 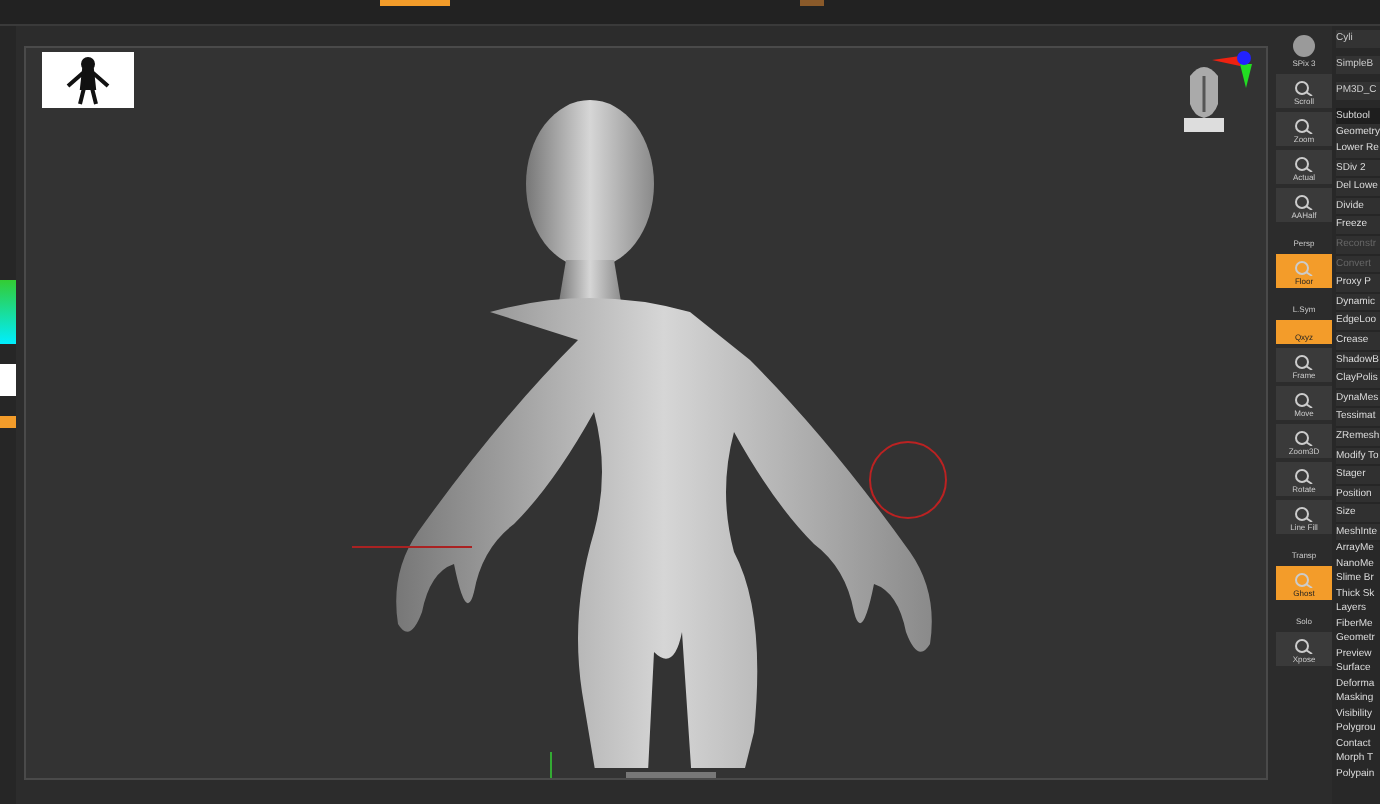 I want to click on main-color-swatch, so click(x=8, y=380).